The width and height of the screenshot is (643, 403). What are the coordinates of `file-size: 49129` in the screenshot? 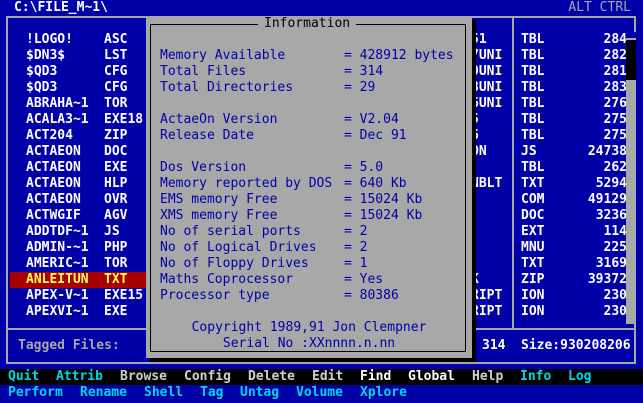 It's located at (607, 199).